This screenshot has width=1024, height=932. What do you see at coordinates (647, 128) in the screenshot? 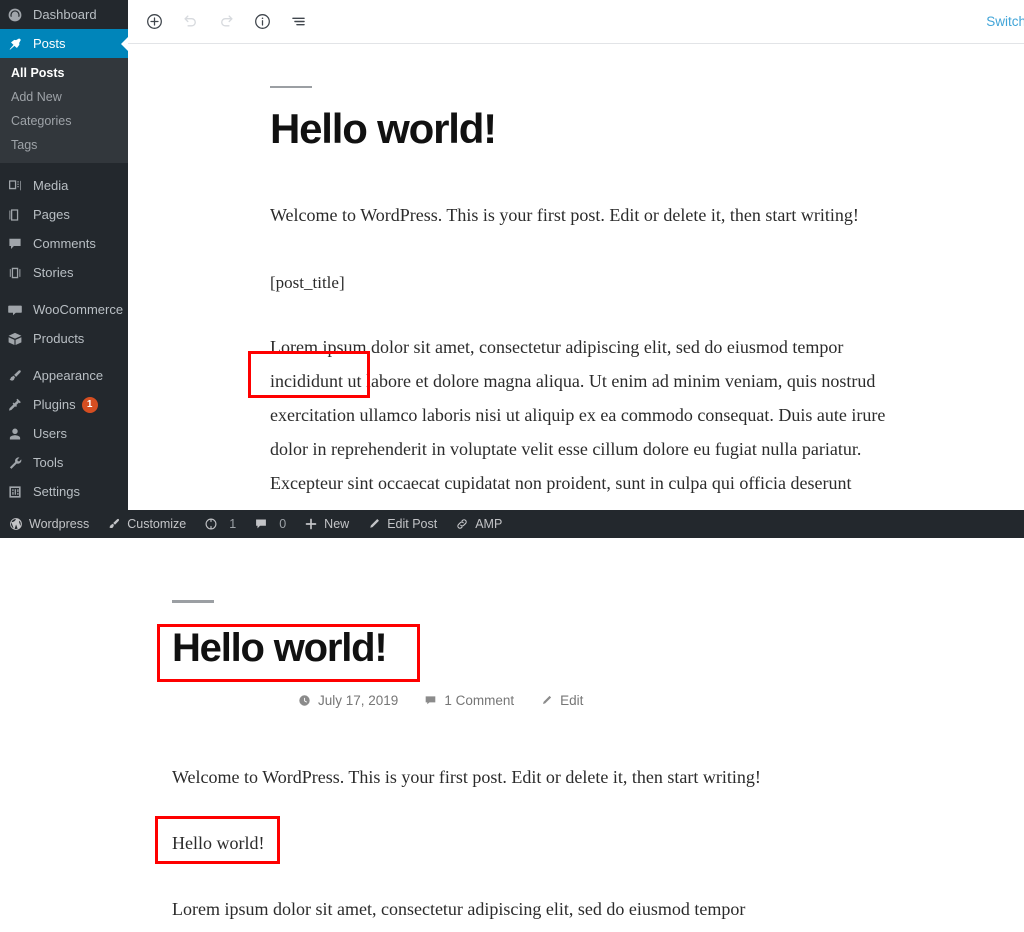
I see `editor-post-title: Hello world!` at bounding box center [647, 128].